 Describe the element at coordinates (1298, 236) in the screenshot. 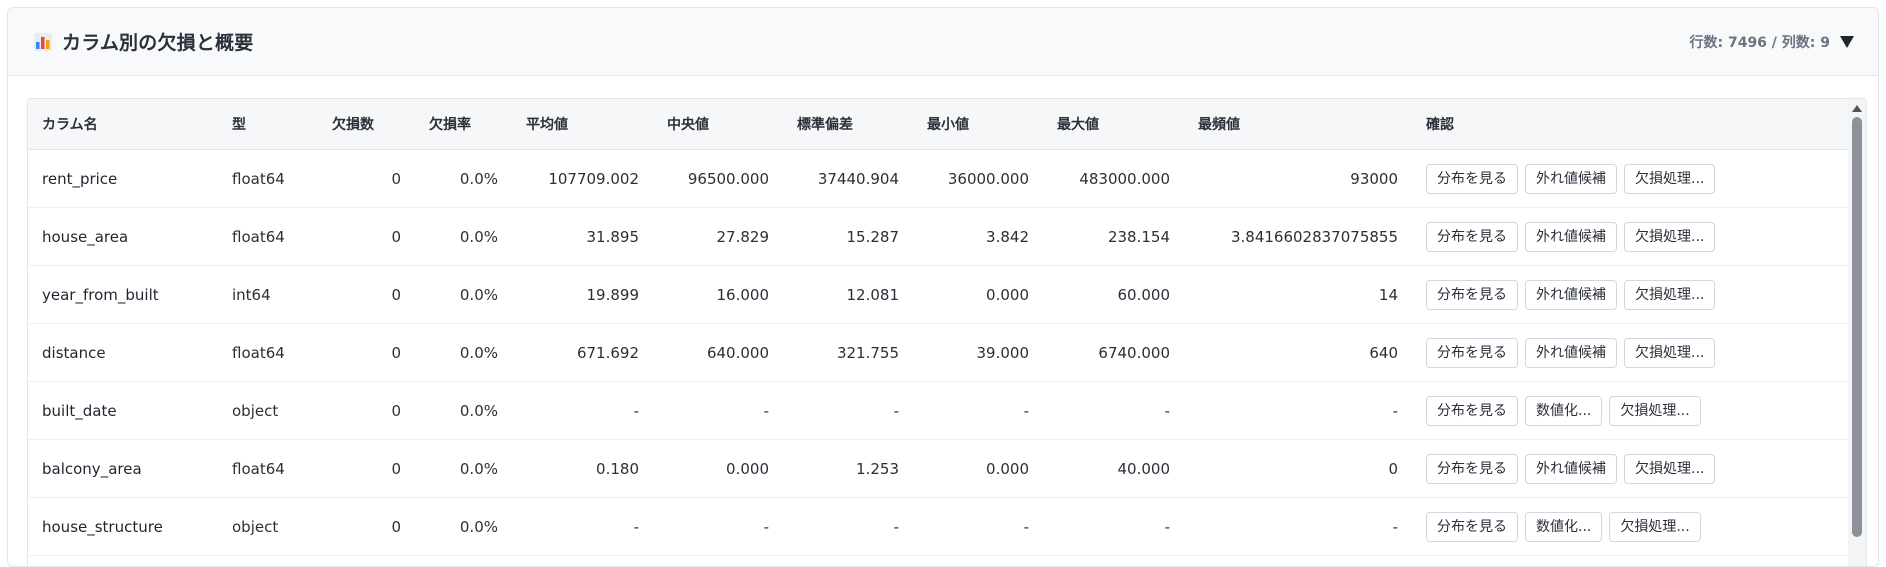

I see `cell-mode: 3.8416602837075855` at that location.